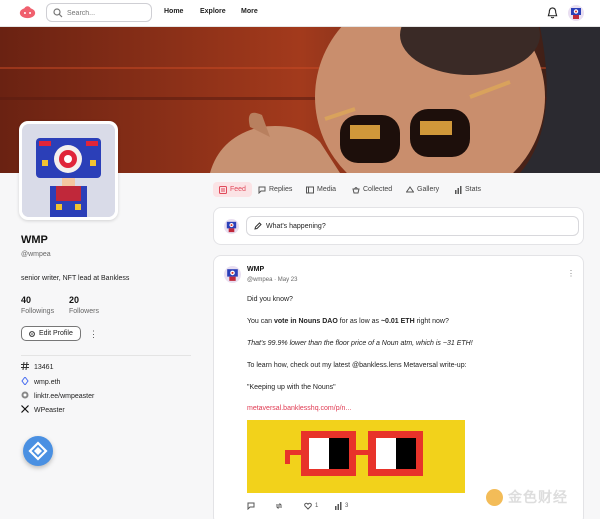 The width and height of the screenshot is (600, 519). Describe the element at coordinates (58, 13) in the screenshot. I see `search-icon` at that location.